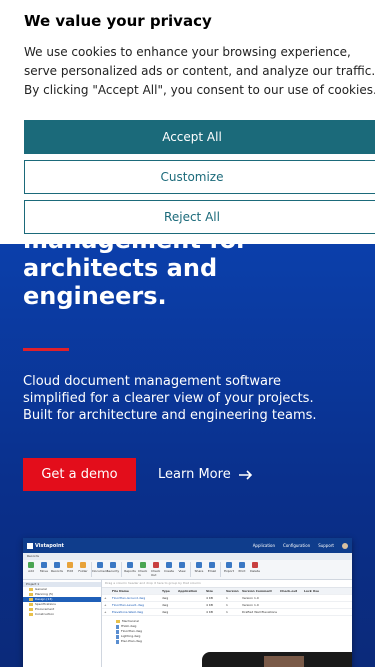 The image size is (375, 667). What do you see at coordinates (156, 565) in the screenshot?
I see `check-out-icon` at bounding box center [156, 565].